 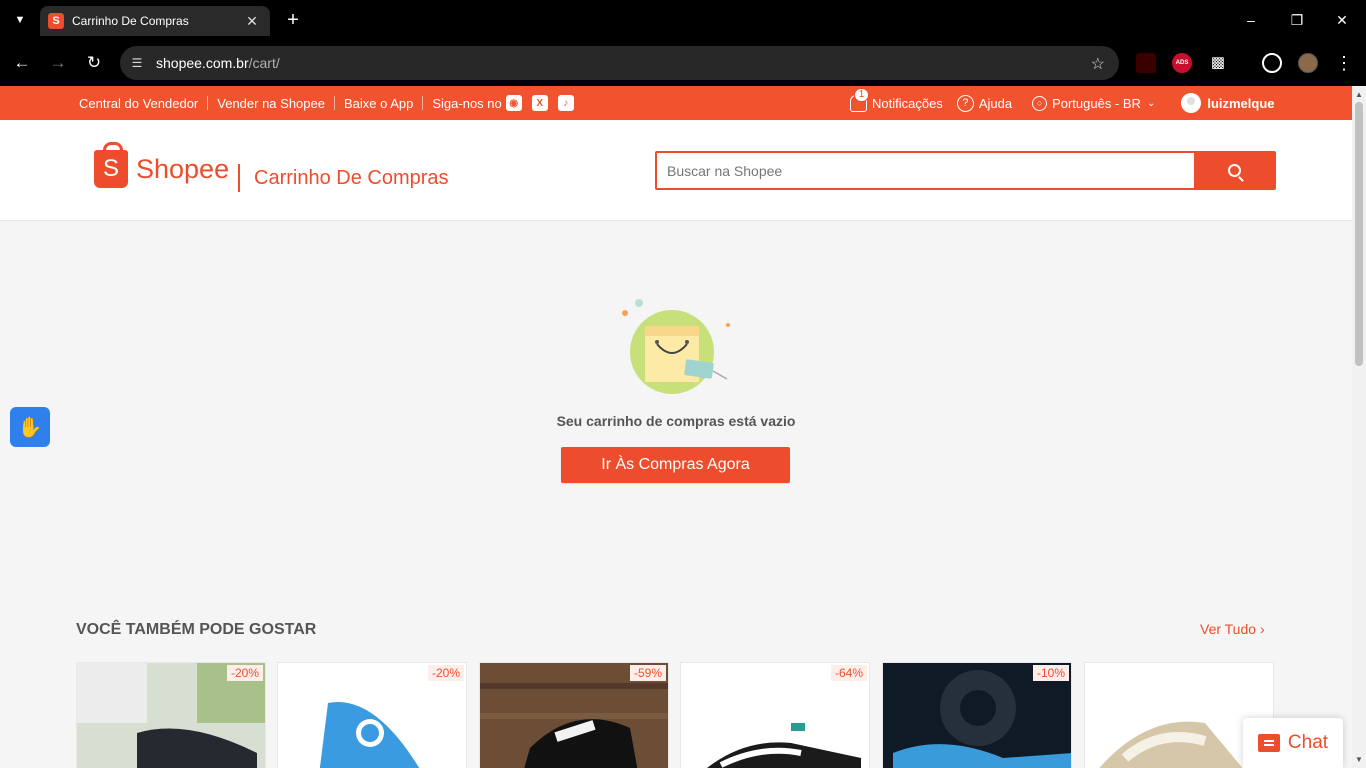 What do you see at coordinates (861, 94) in the screenshot?
I see `notification-count-badge: 1` at bounding box center [861, 94].